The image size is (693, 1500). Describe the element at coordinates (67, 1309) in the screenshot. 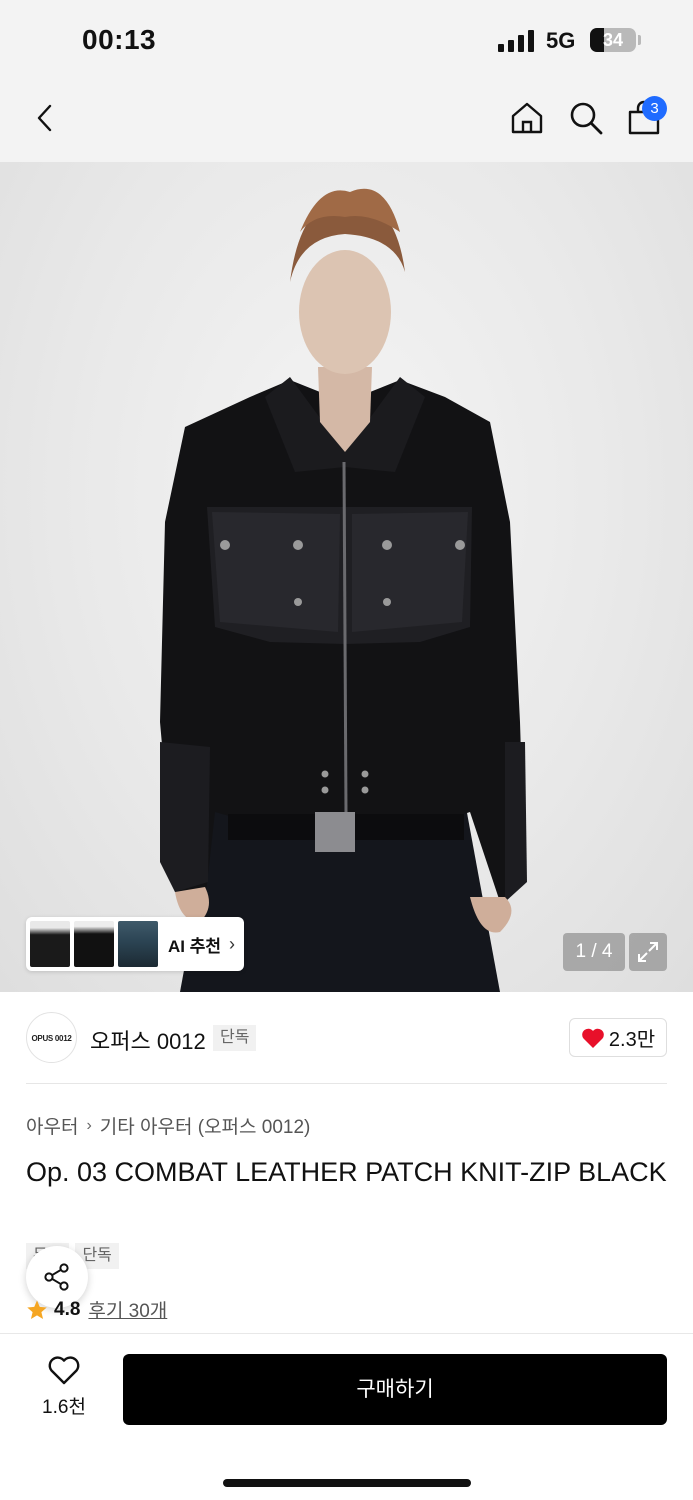

I see `rating-score: 4.8` at that location.